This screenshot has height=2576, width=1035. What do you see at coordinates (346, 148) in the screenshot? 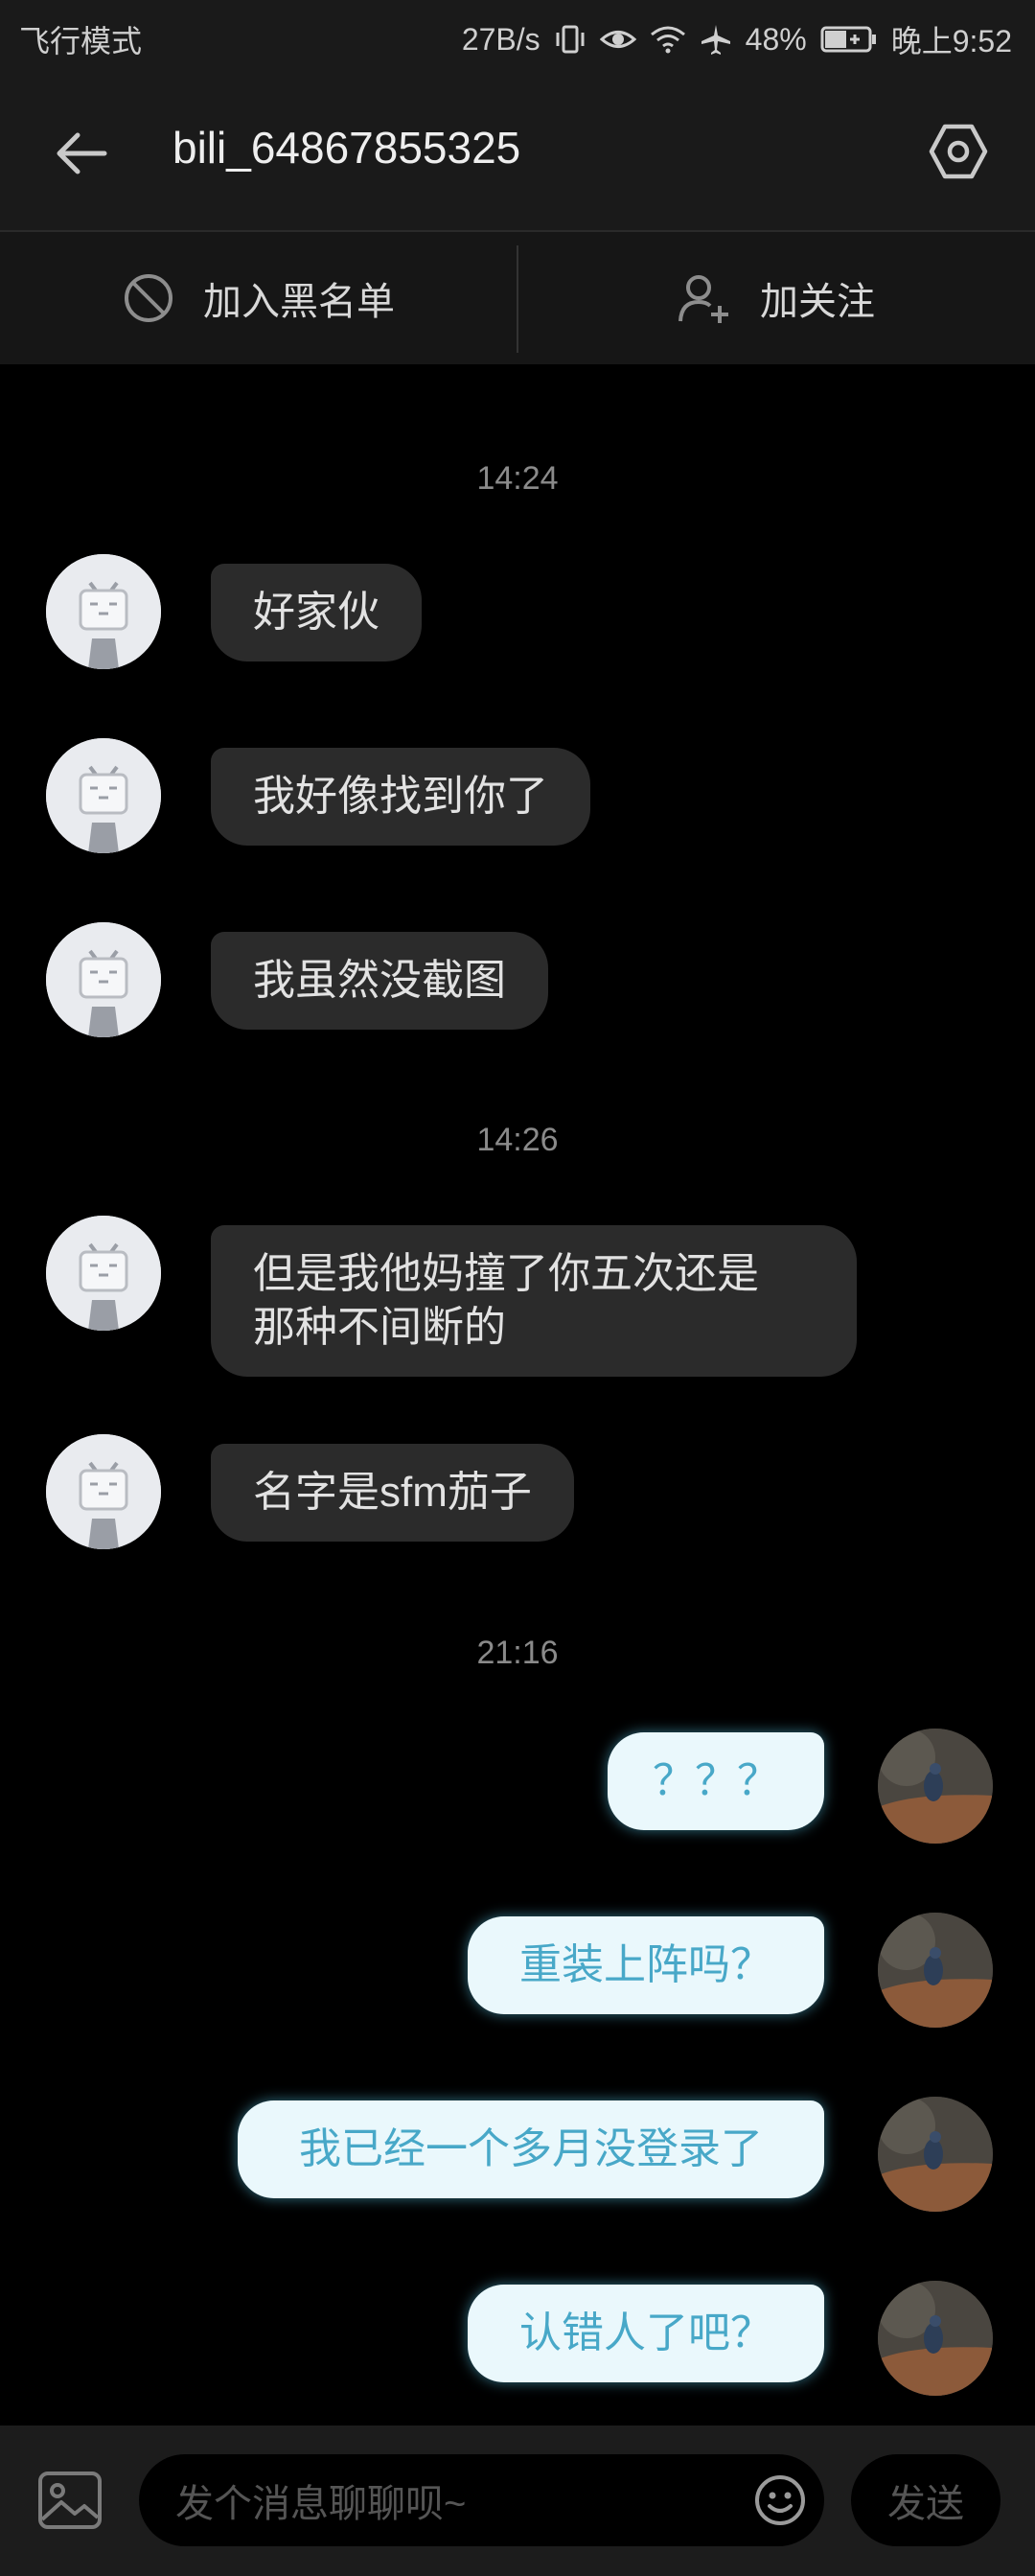
I see `page-title: bili_64867855325` at bounding box center [346, 148].